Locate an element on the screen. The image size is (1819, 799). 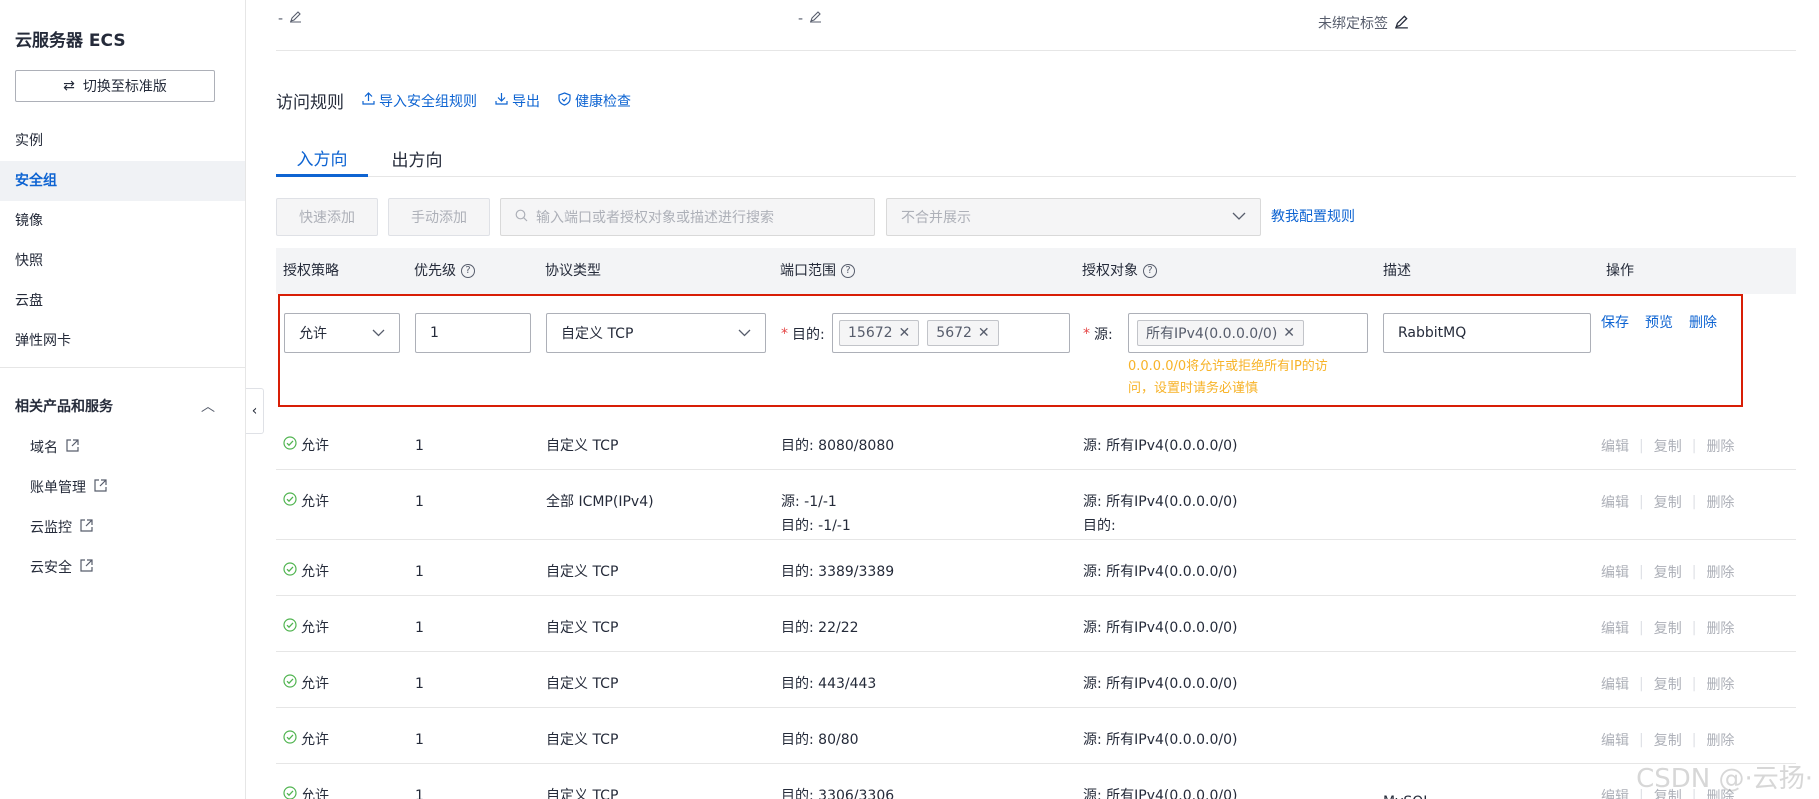
config-help-link: 教我配置规则 is located at coordinates (1313, 217).